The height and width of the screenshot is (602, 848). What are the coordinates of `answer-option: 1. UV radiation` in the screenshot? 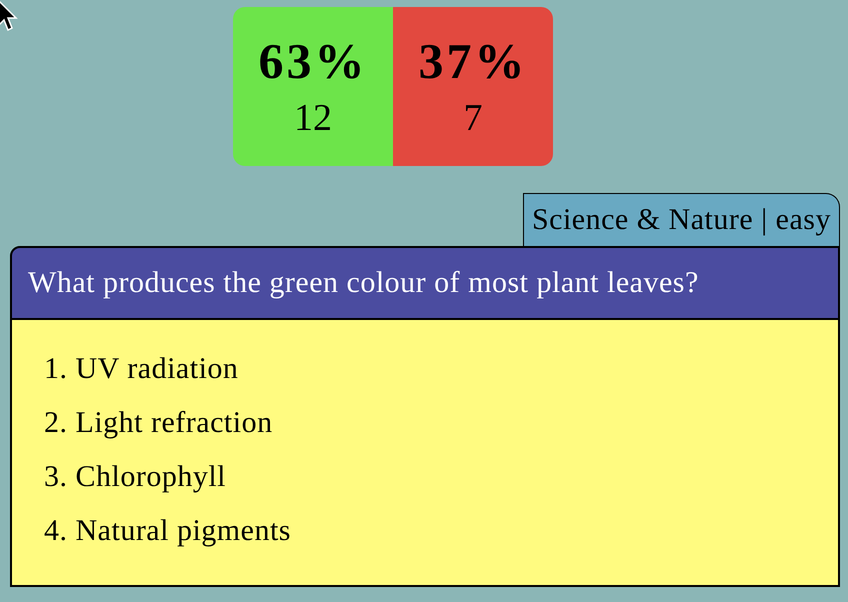 It's located at (141, 369).